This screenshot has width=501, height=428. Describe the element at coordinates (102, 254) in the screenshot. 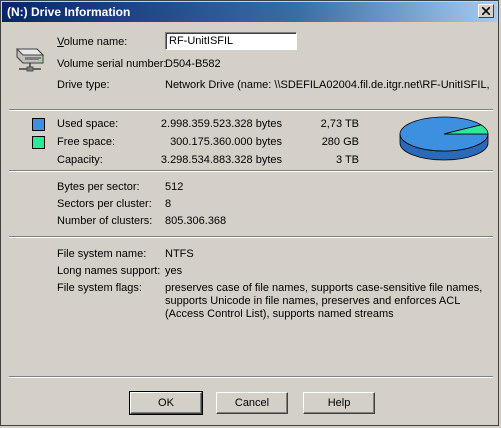

I see `file-system-name-label: File system name:` at that location.